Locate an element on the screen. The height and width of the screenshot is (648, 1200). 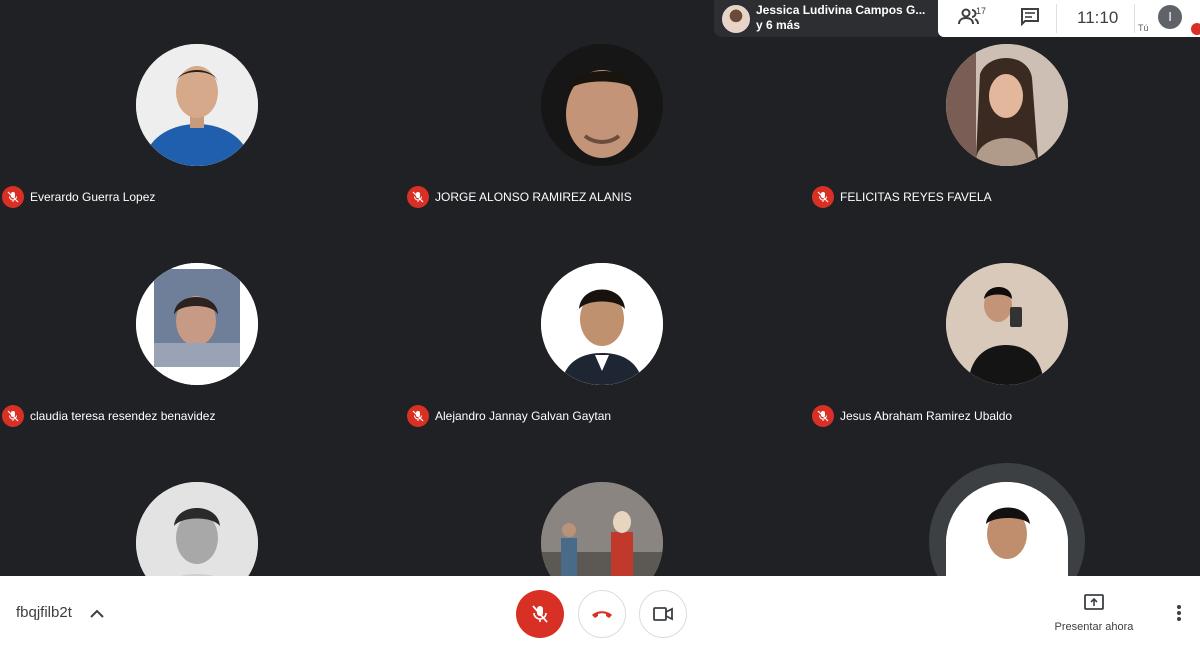
participant-name: Everardo Guerra Lopez is located at coordinates (93, 197).